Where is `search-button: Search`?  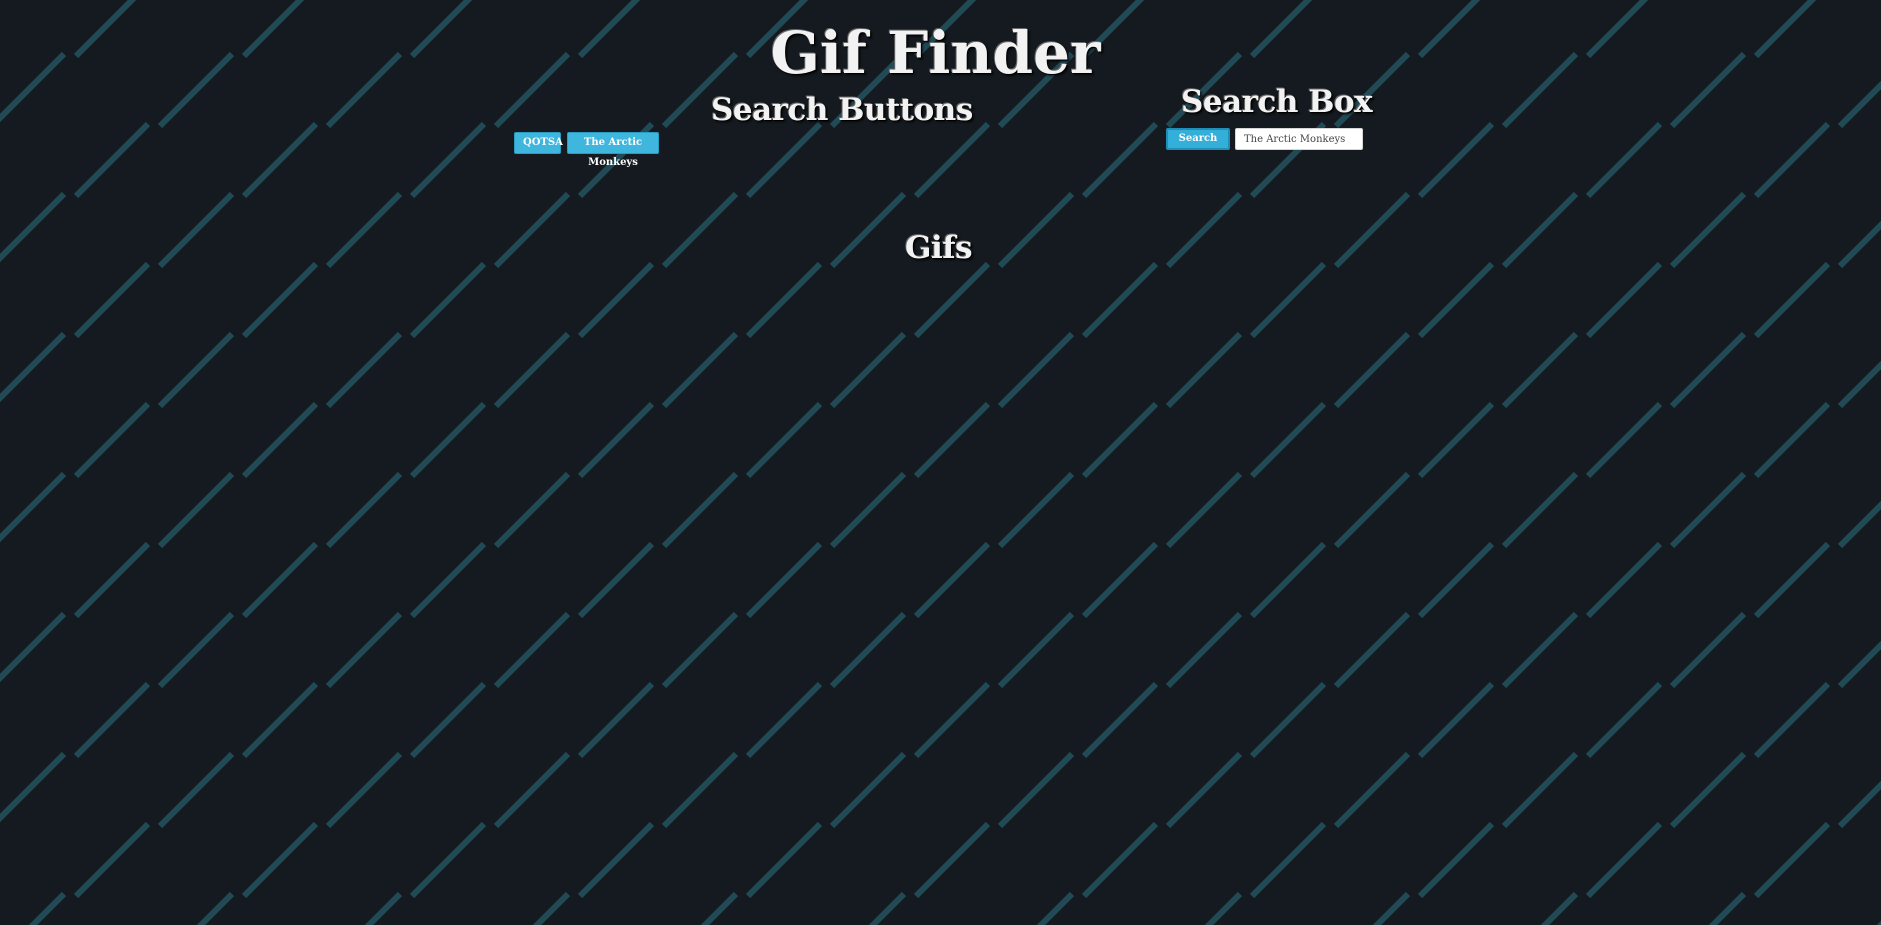 search-button: Search is located at coordinates (1198, 139).